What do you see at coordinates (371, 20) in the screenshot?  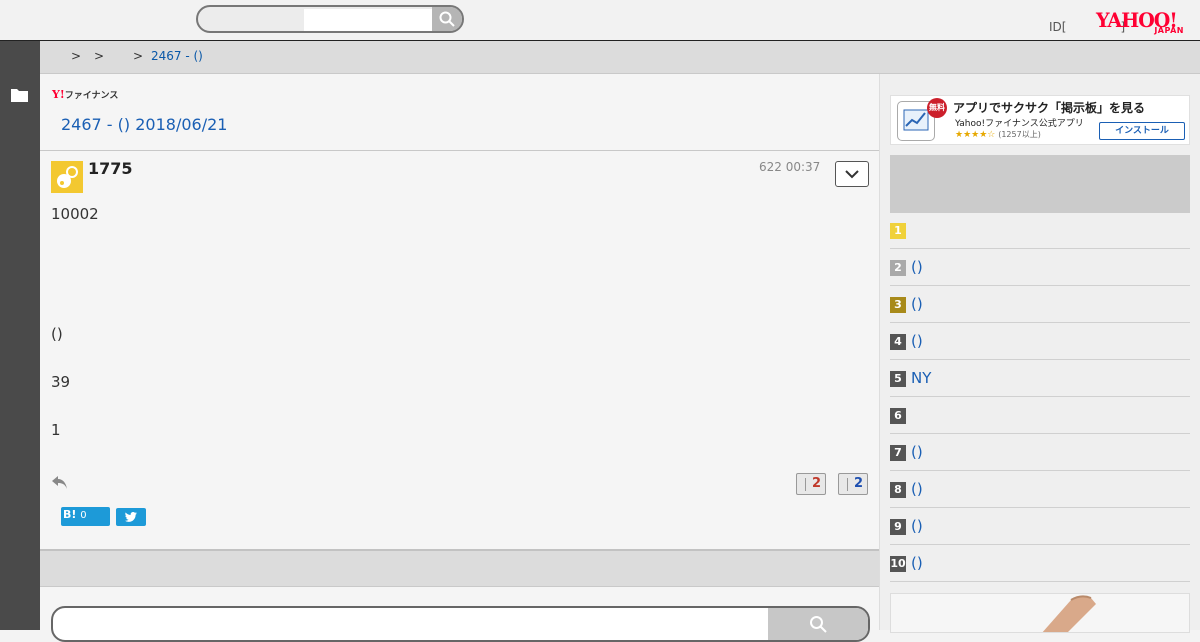 I see `header-search-input` at bounding box center [371, 20].